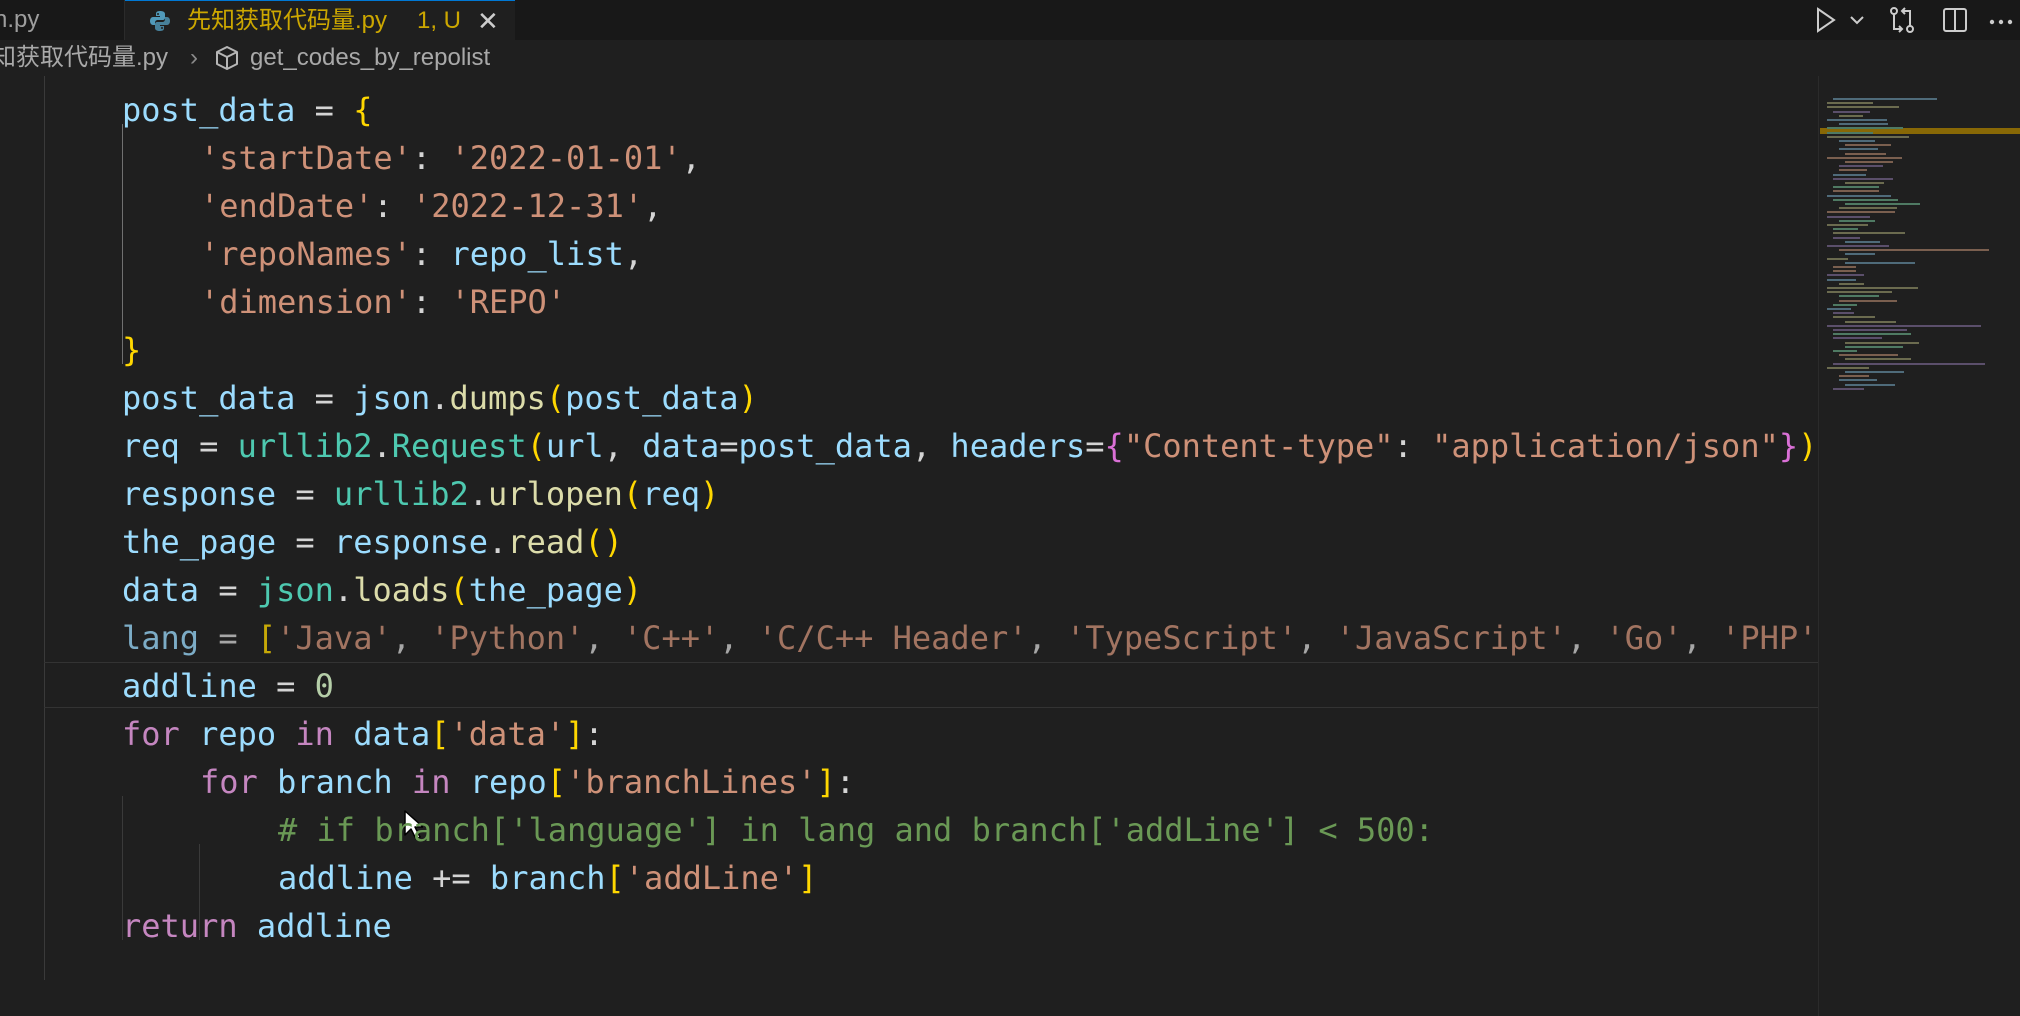 The image size is (2020, 1016). Describe the element at coordinates (1451, 638) in the screenshot. I see `code-token: 'JavaScript'` at that location.